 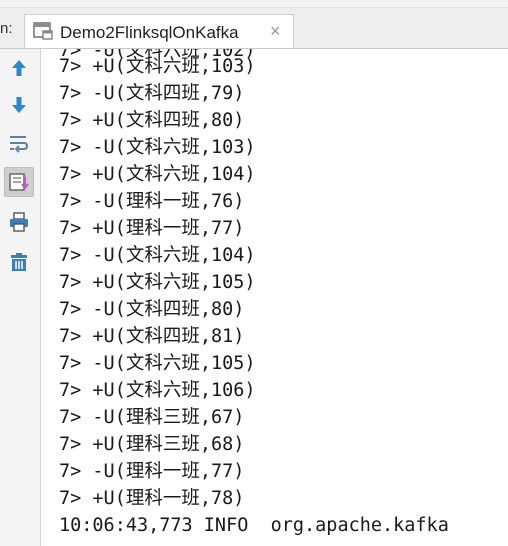 What do you see at coordinates (152, 498) in the screenshot?
I see `console-line: 7> +U(理科一班,78)` at bounding box center [152, 498].